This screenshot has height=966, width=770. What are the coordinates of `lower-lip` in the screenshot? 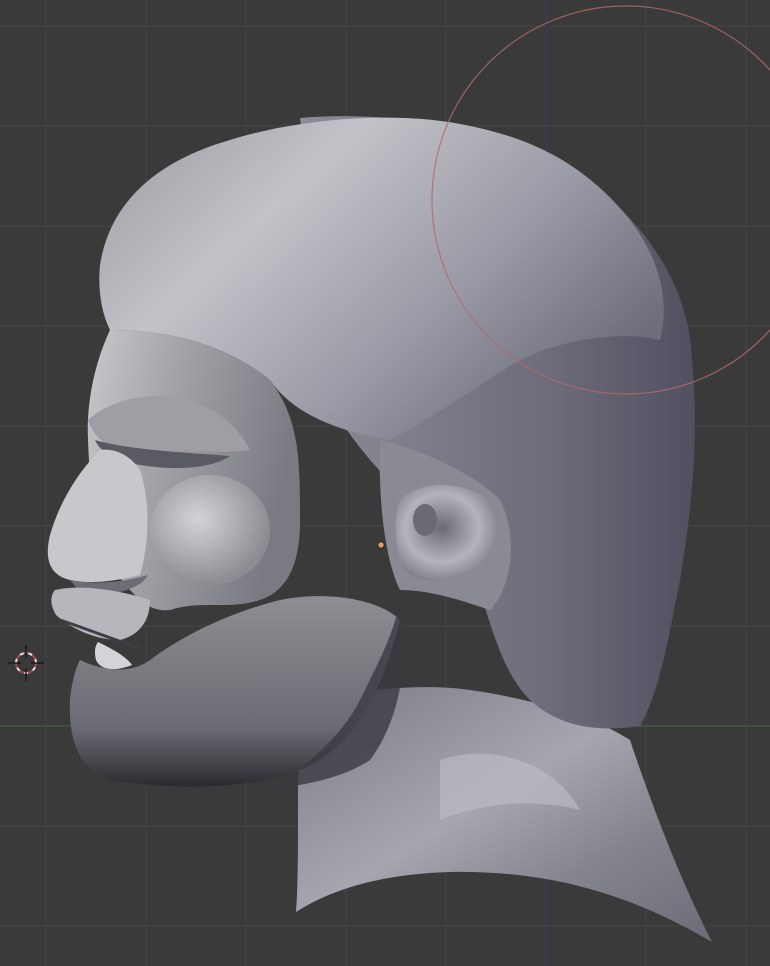 It's located at (113, 656).